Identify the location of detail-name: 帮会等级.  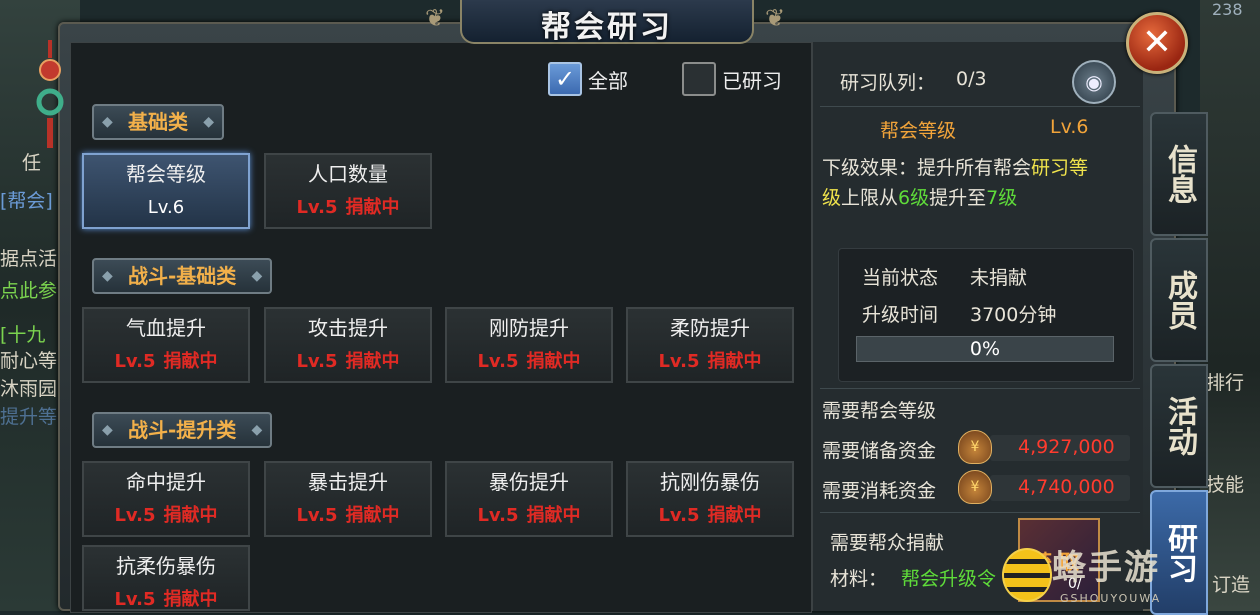
(918, 131).